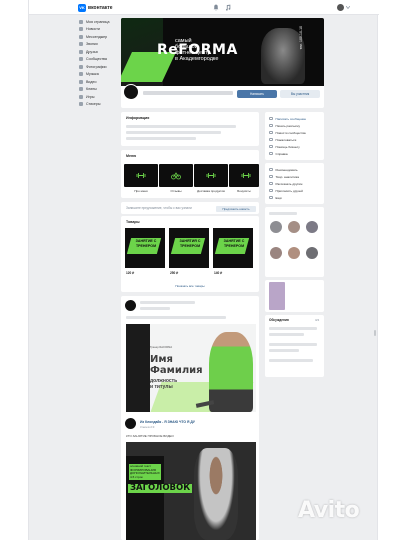 The height and width of the screenshot is (540, 405). What do you see at coordinates (176, 370) in the screenshot?
I see `promo-last-name: Фамилия` at bounding box center [176, 370].